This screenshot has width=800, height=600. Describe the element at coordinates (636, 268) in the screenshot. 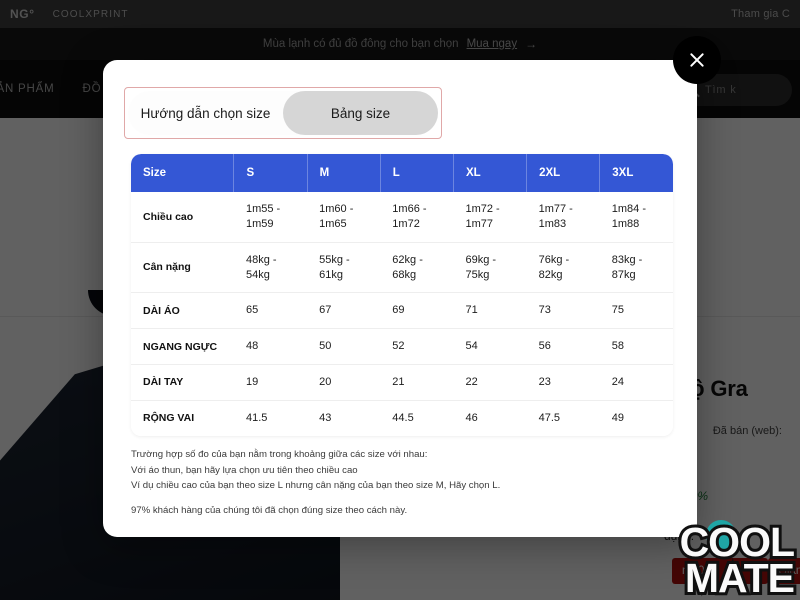

I see `cell-weight-3xl: 83kg - 87kg` at that location.